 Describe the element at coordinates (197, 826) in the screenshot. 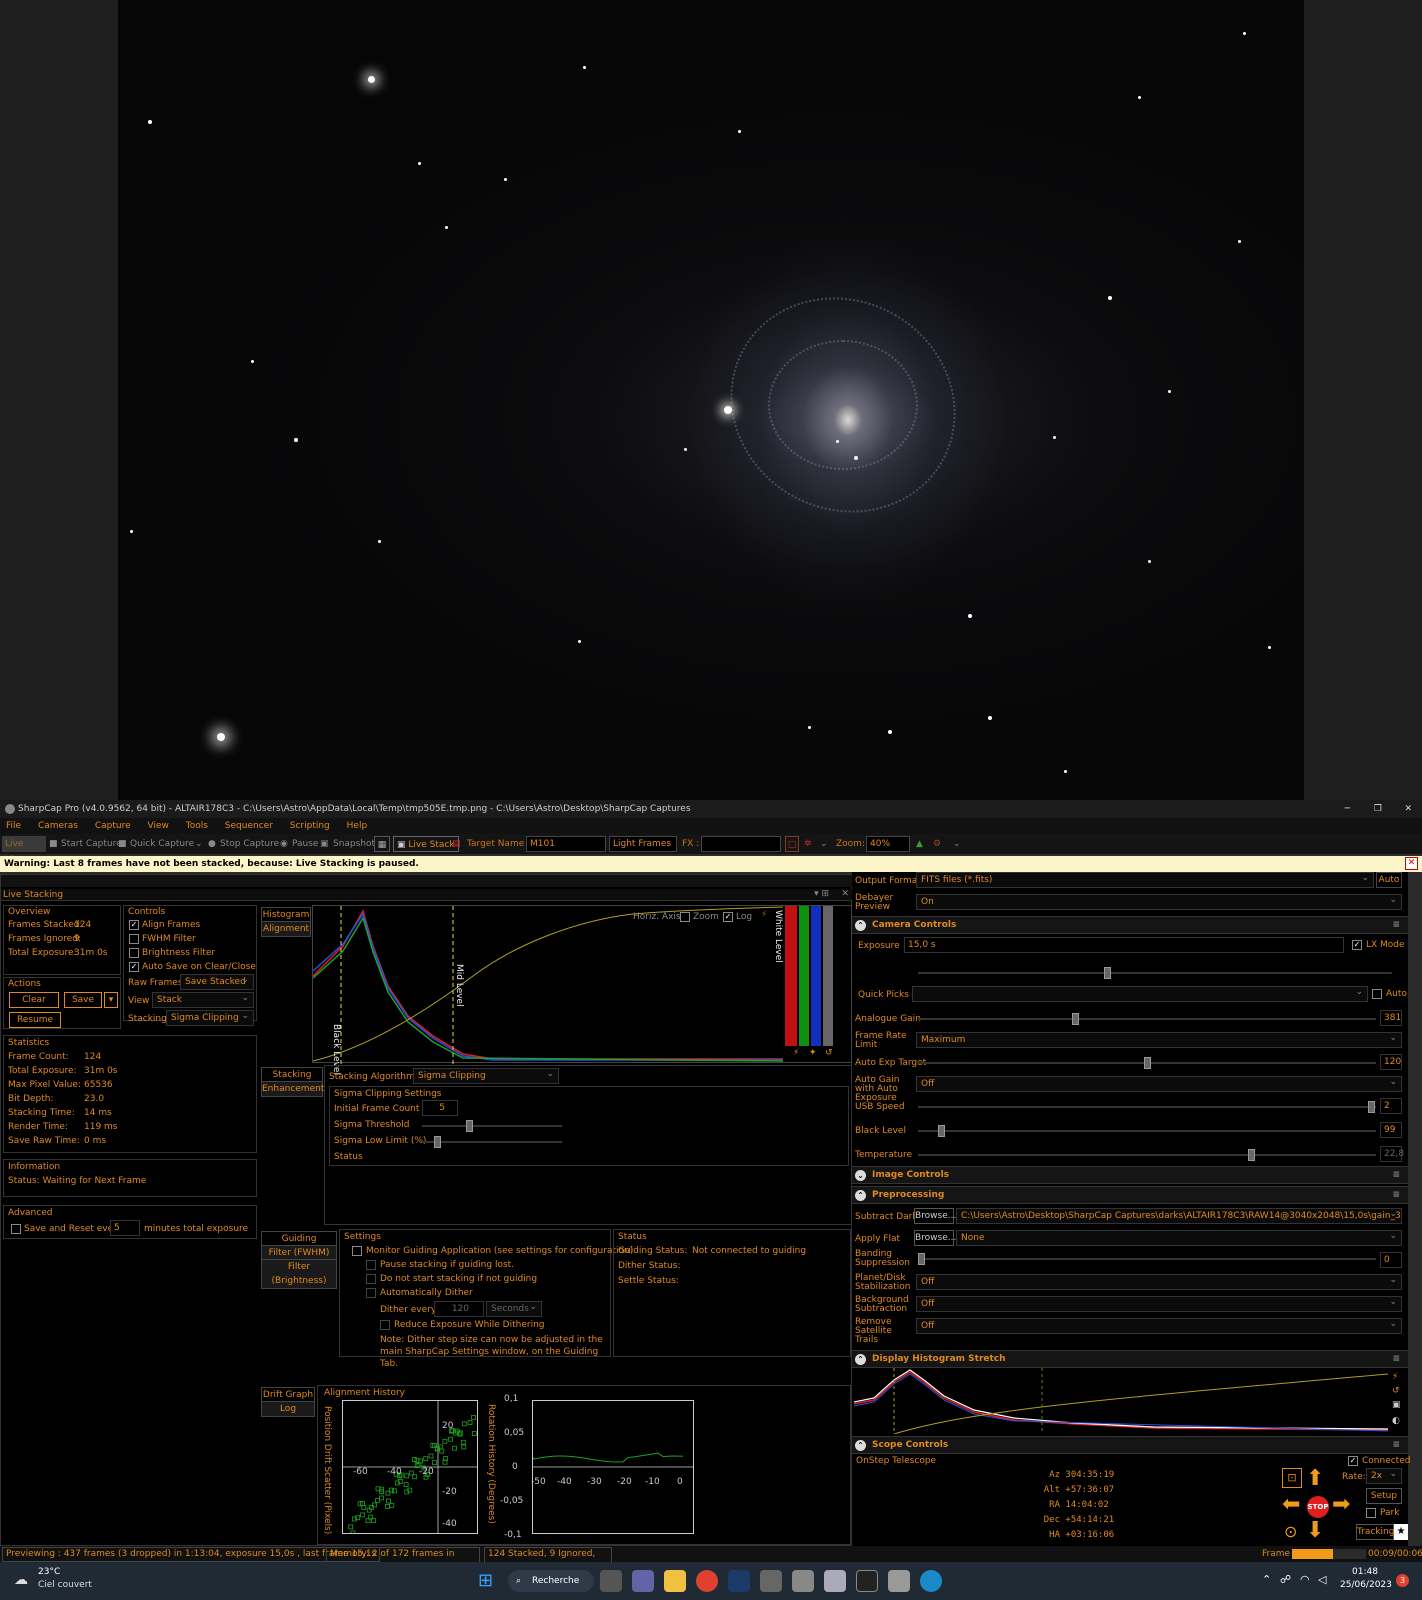

I see `menu-tools: Tools` at that location.